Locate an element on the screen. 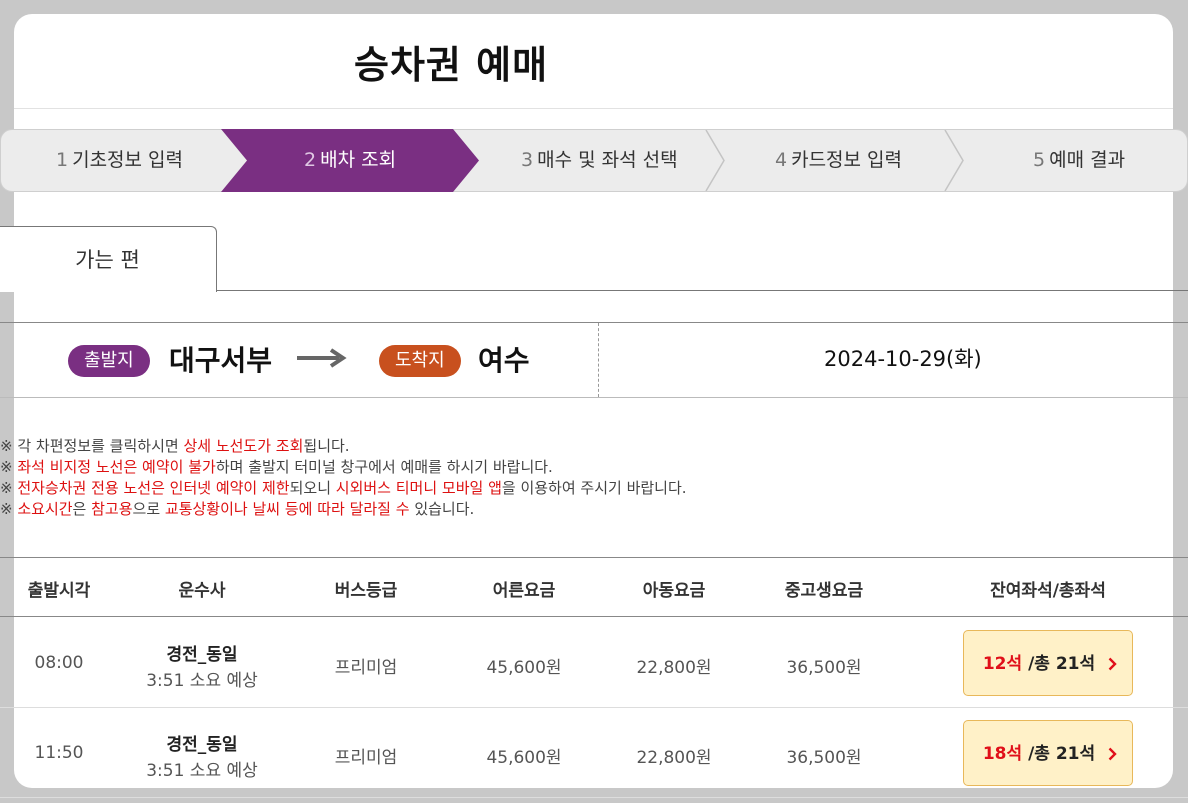 Image resolution: width=1188 pixels, height=803 pixels. notice-text: 을 이용하여 주시기 바랍니다. is located at coordinates (594, 488).